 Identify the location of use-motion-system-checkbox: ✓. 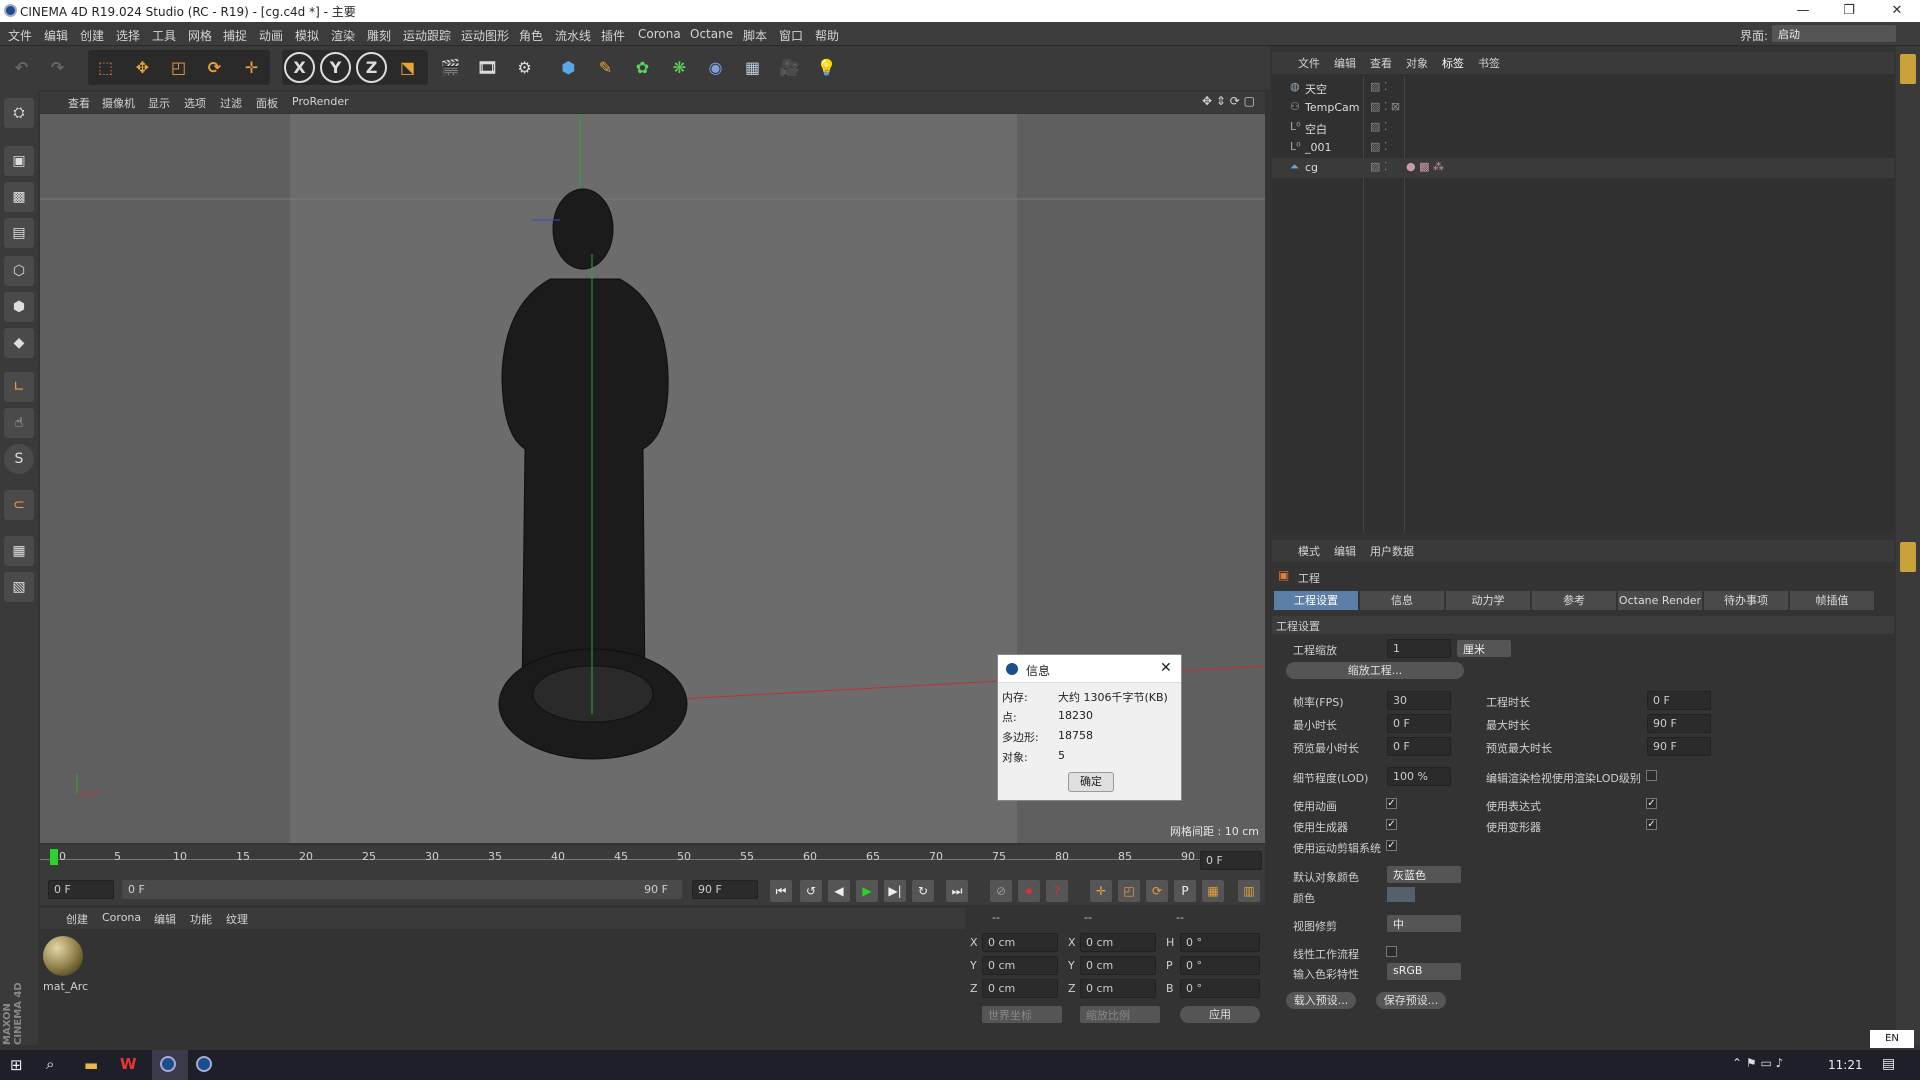
(1391, 845).